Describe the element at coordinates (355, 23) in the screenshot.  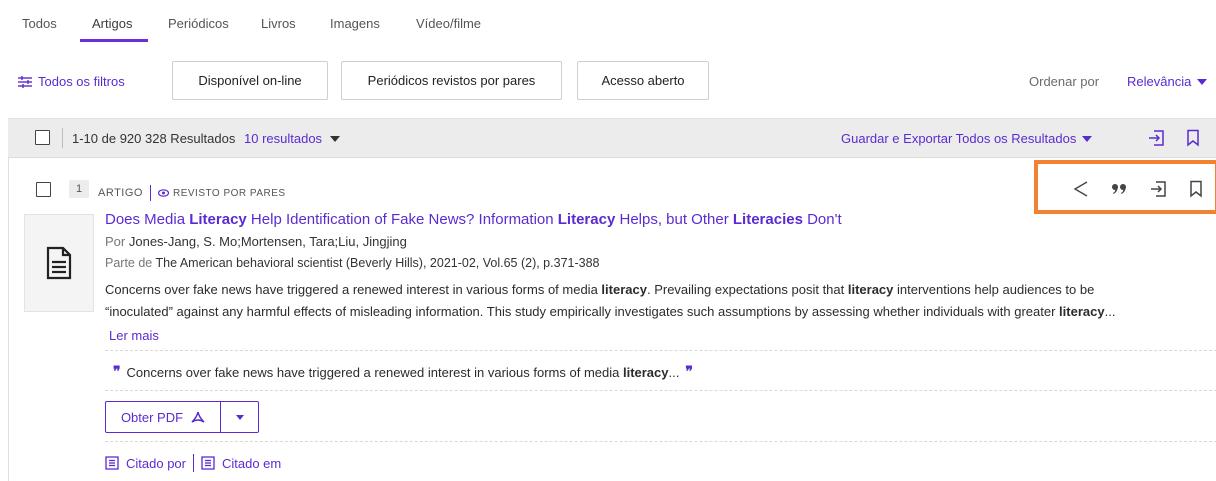
I see `tab-imagens: Imagens` at that location.